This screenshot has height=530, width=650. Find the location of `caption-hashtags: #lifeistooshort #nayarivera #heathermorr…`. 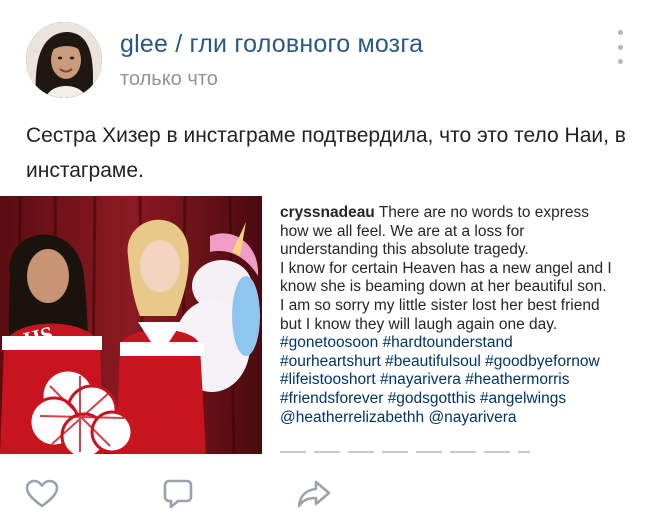

caption-hashtags: #lifeistooshort #nayarivera #heathermorr… is located at coordinates (425, 380).